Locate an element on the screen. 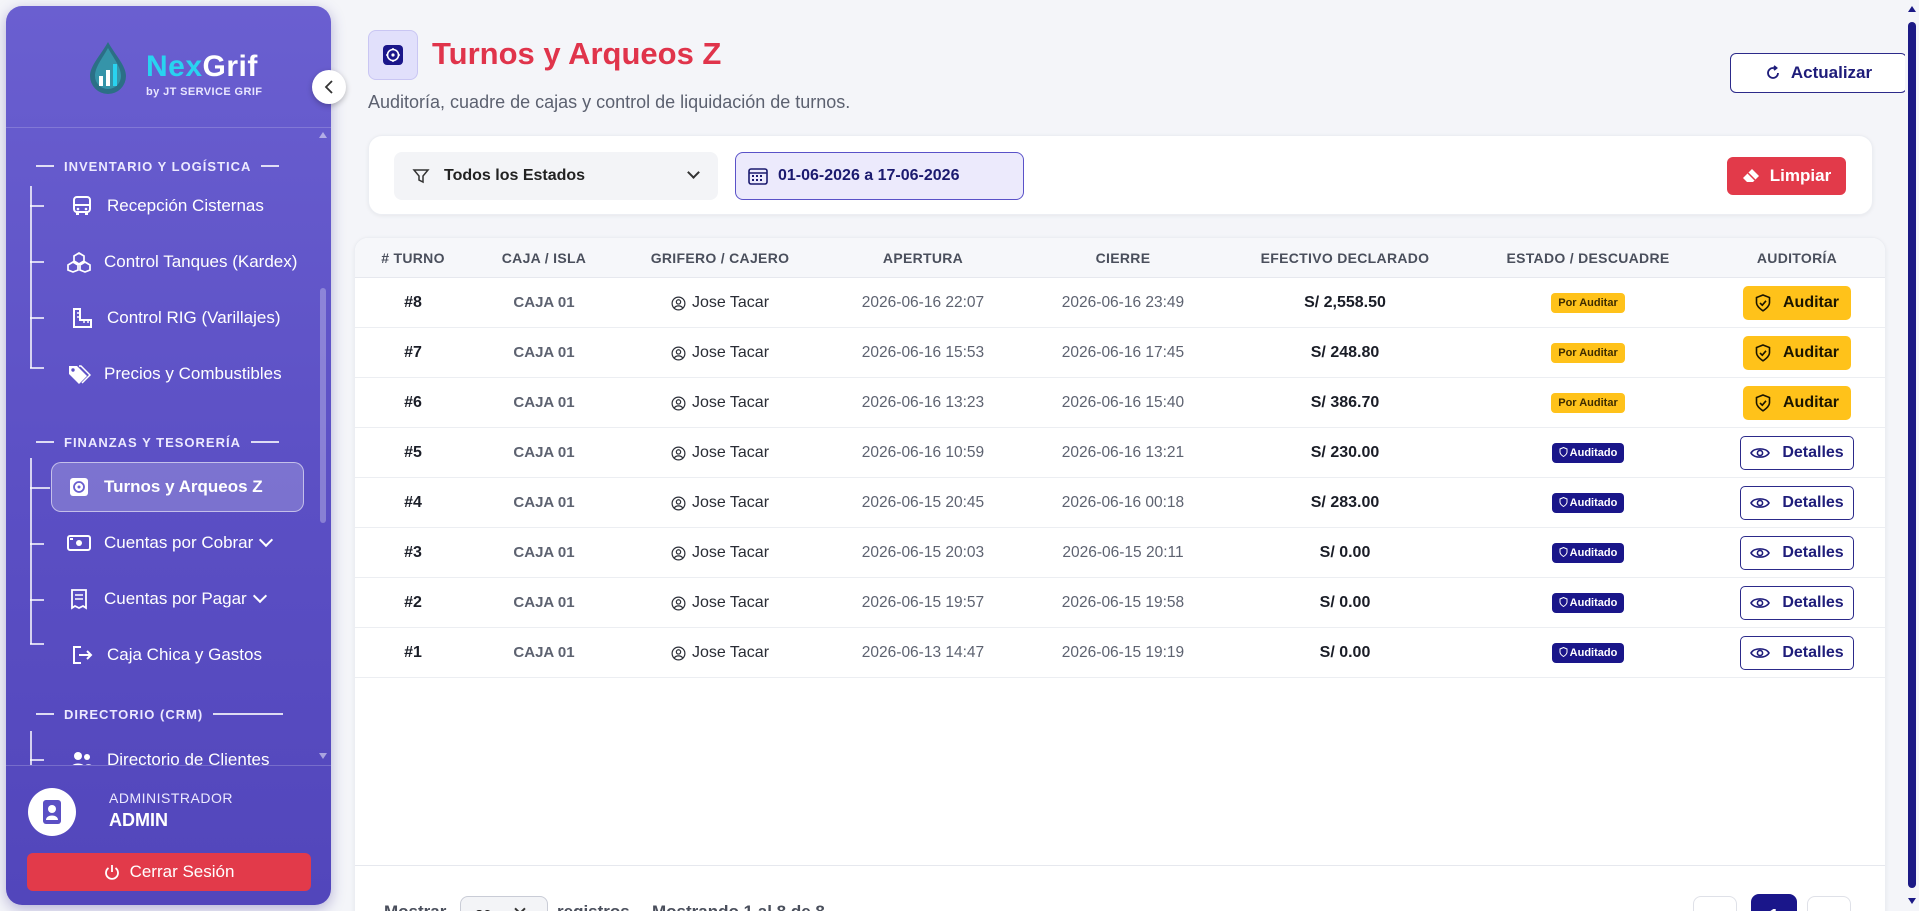 The width and height of the screenshot is (1919, 911). records-summary: Mostrando 1 al 8 de 8 is located at coordinates (738, 906).